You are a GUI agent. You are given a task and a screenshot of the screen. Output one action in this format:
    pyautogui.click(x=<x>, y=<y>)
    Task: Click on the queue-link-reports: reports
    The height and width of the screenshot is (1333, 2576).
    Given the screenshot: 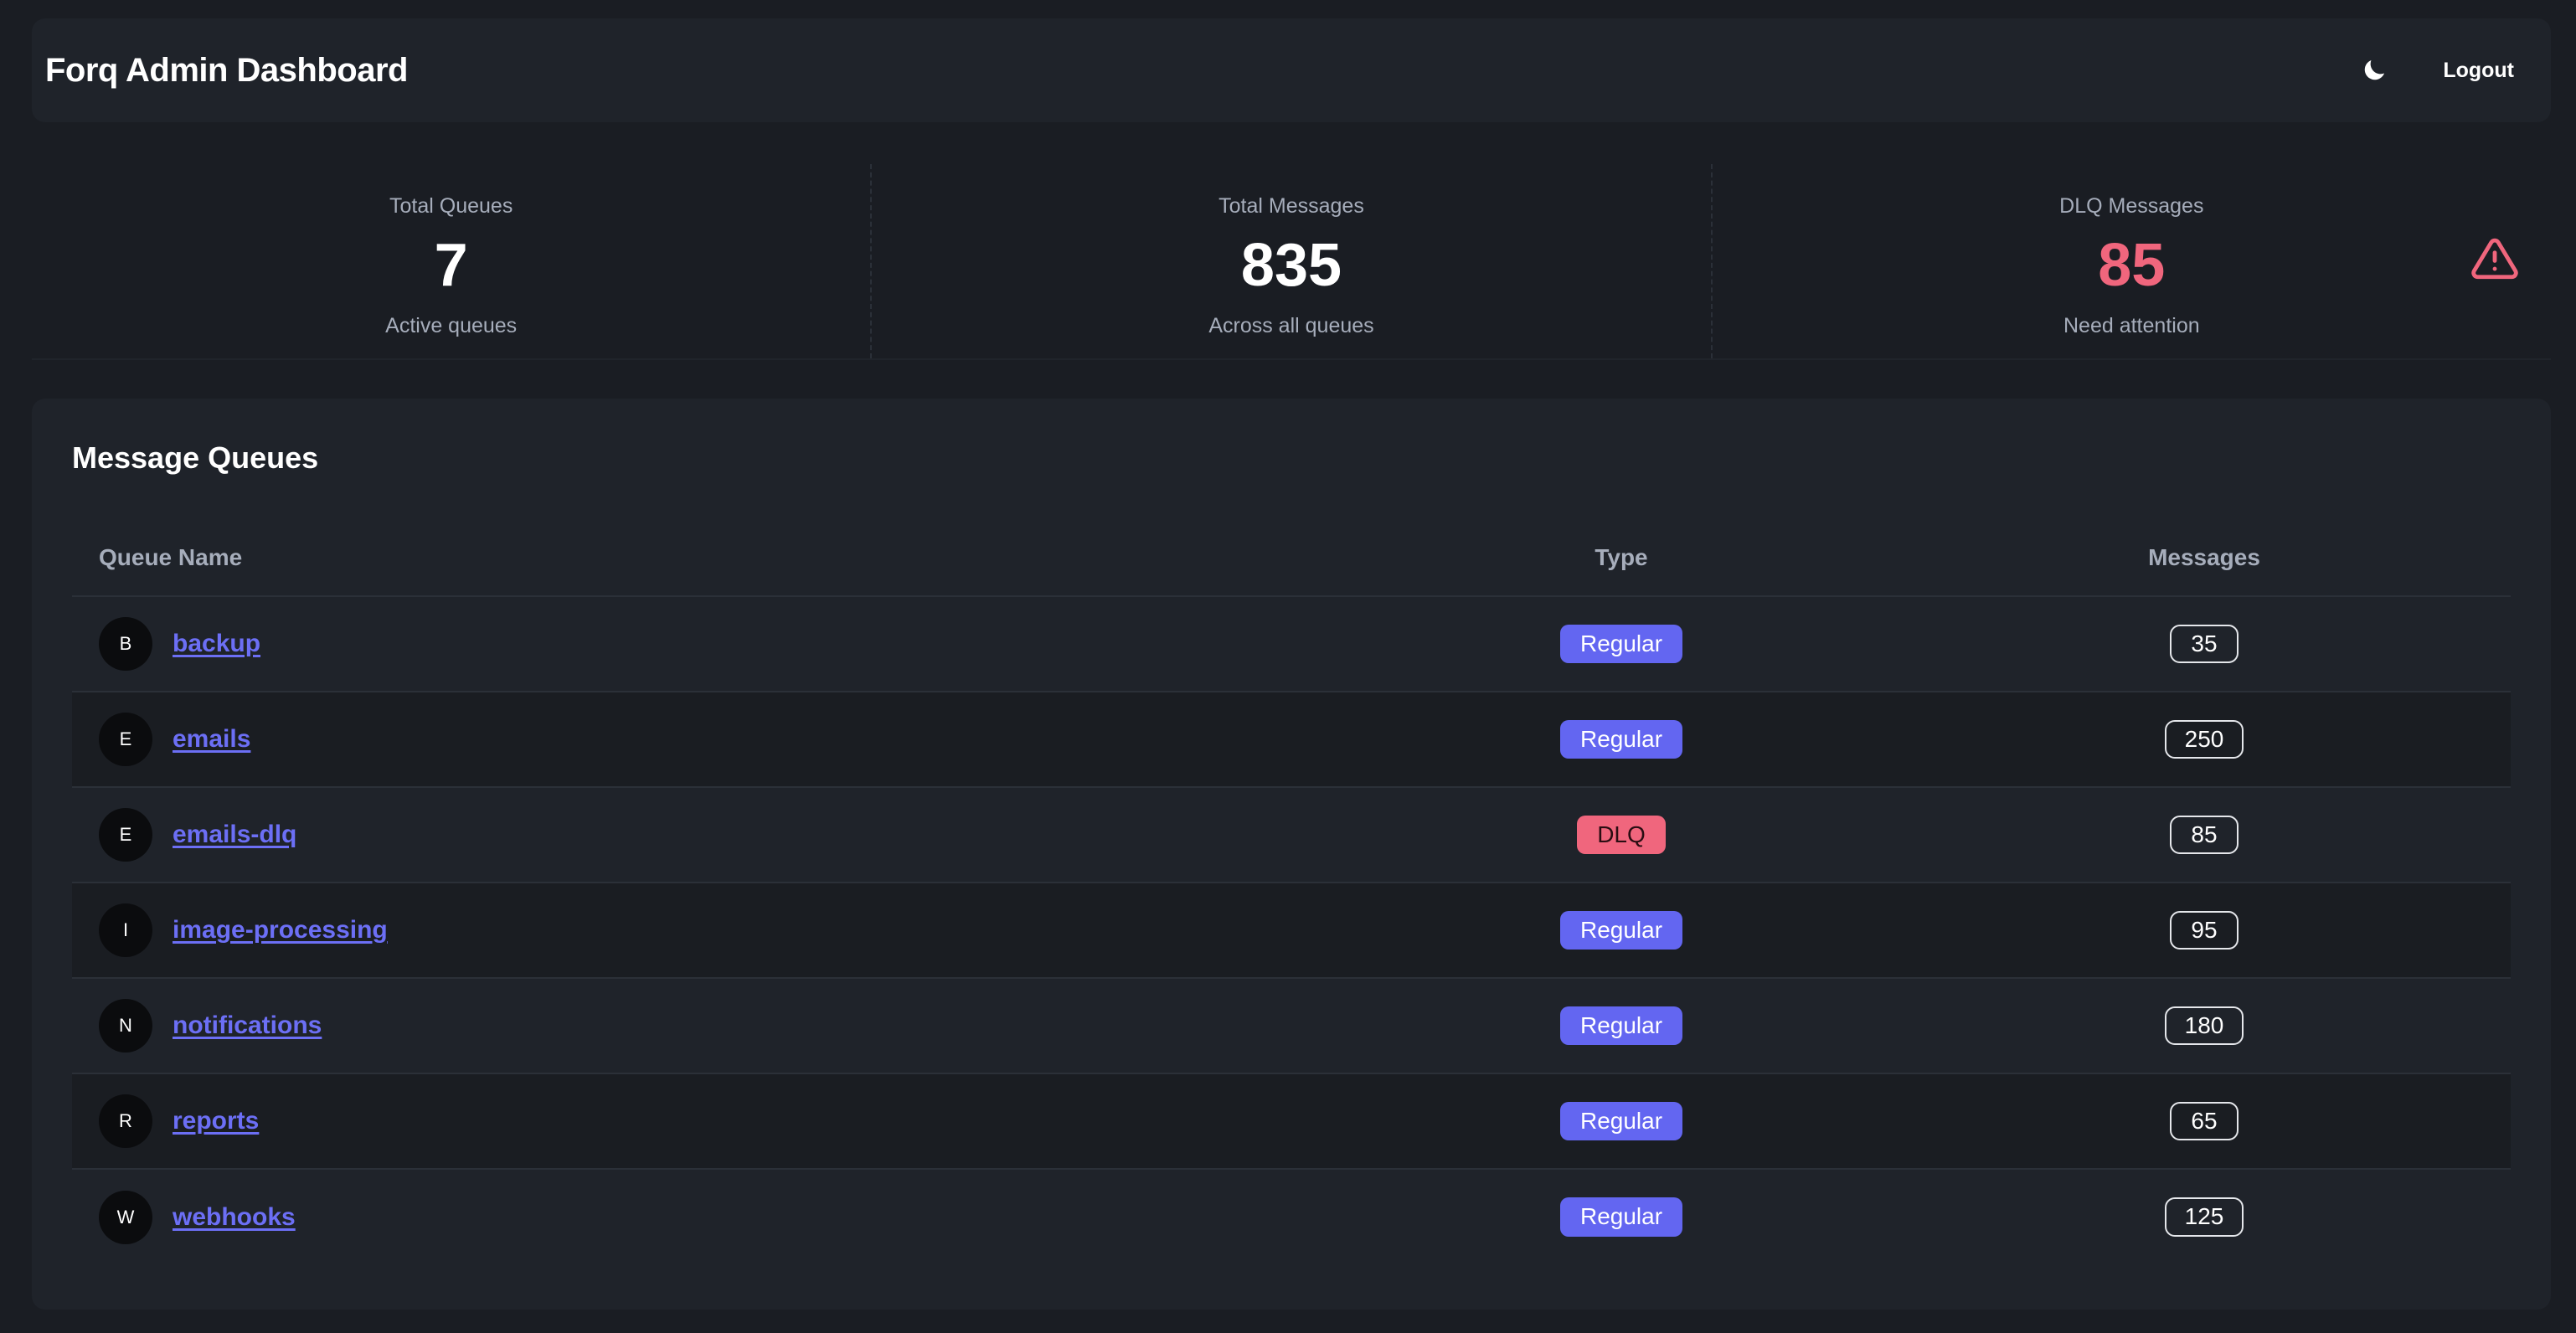 What is the action you would take?
    pyautogui.click(x=216, y=1121)
    